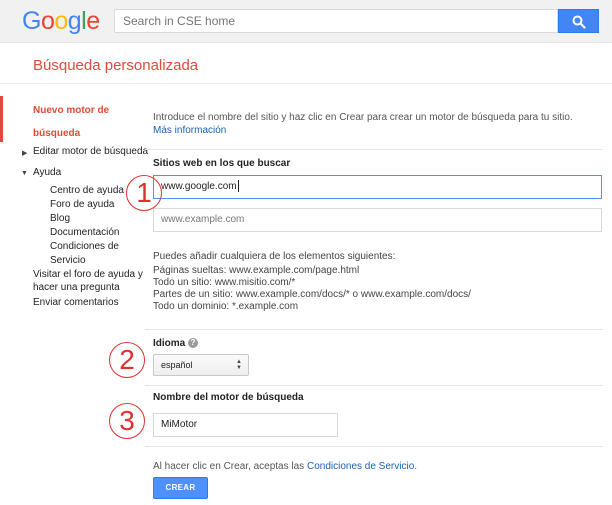 This screenshot has height=505, width=612. I want to click on select-arrows-icon: ▲ ▼, so click(239, 365).